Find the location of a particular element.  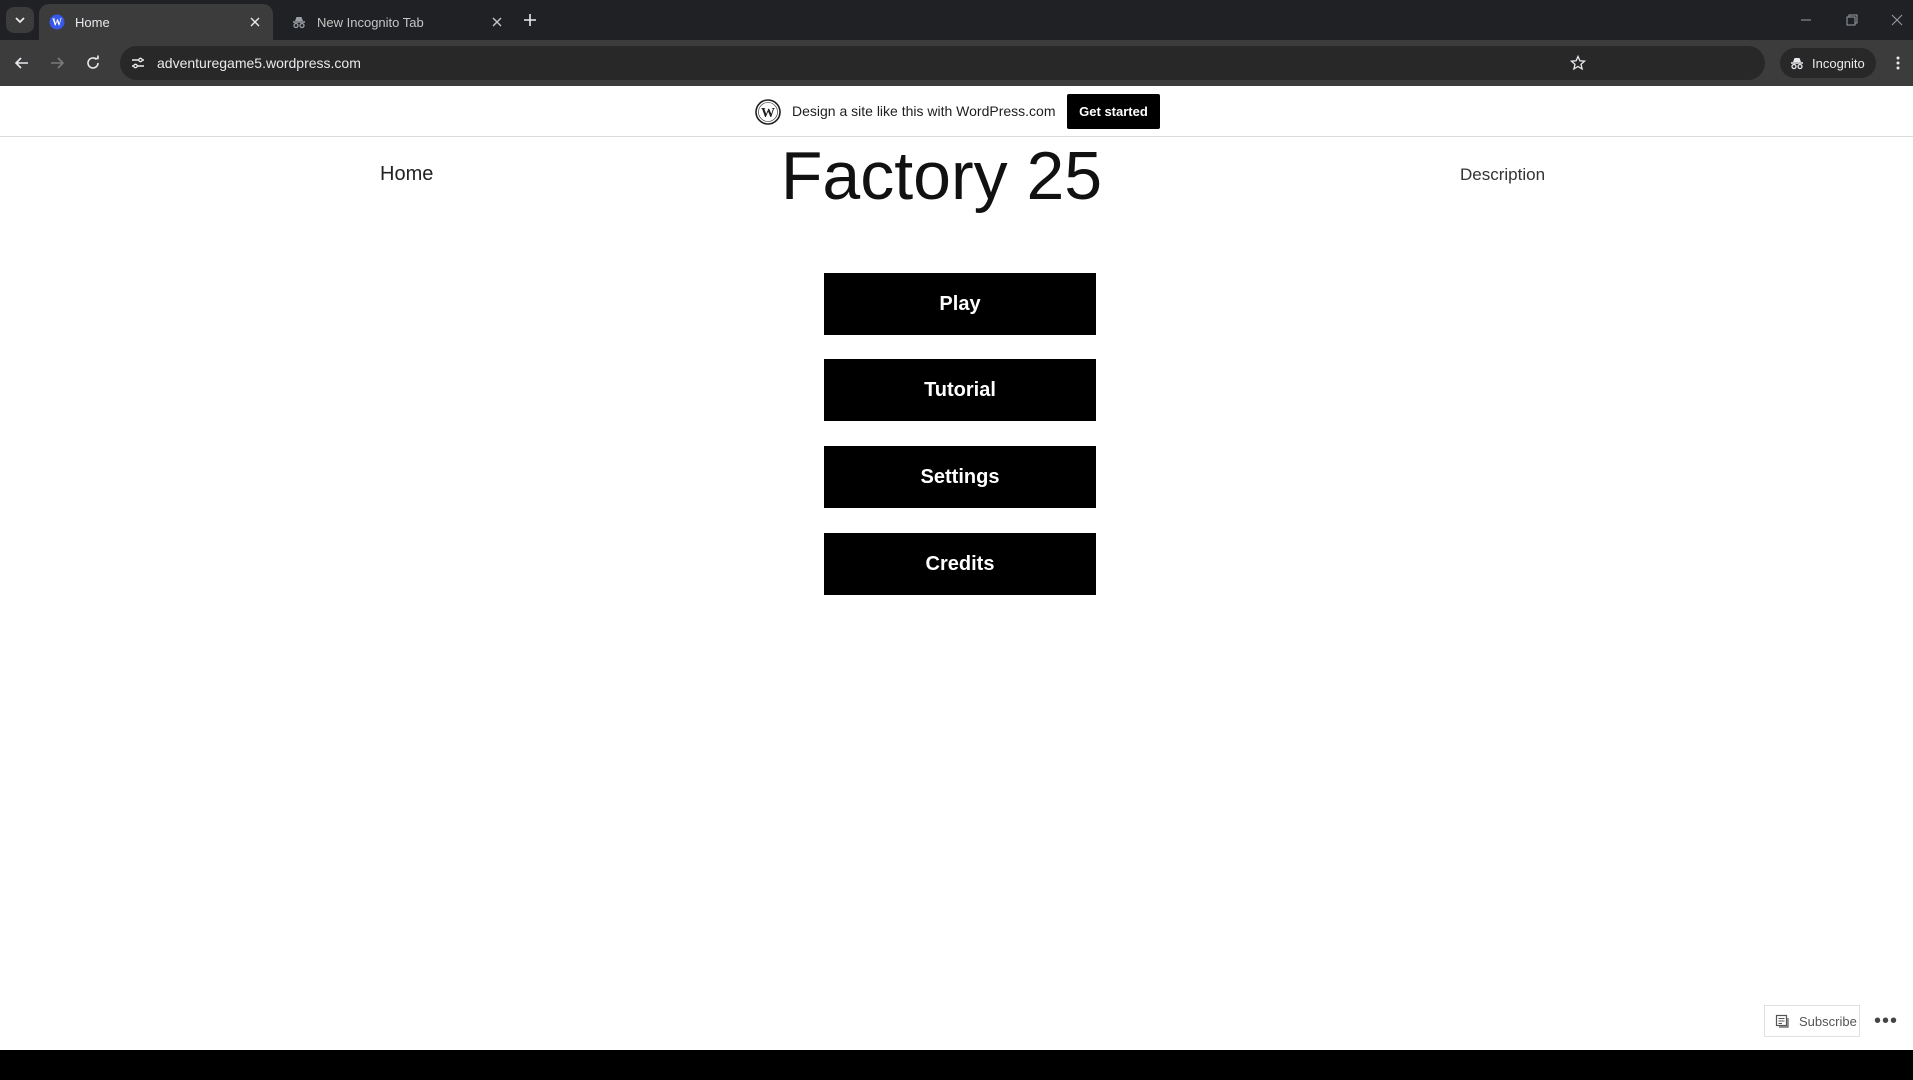

more-vertical-icon is located at coordinates (1898, 63).